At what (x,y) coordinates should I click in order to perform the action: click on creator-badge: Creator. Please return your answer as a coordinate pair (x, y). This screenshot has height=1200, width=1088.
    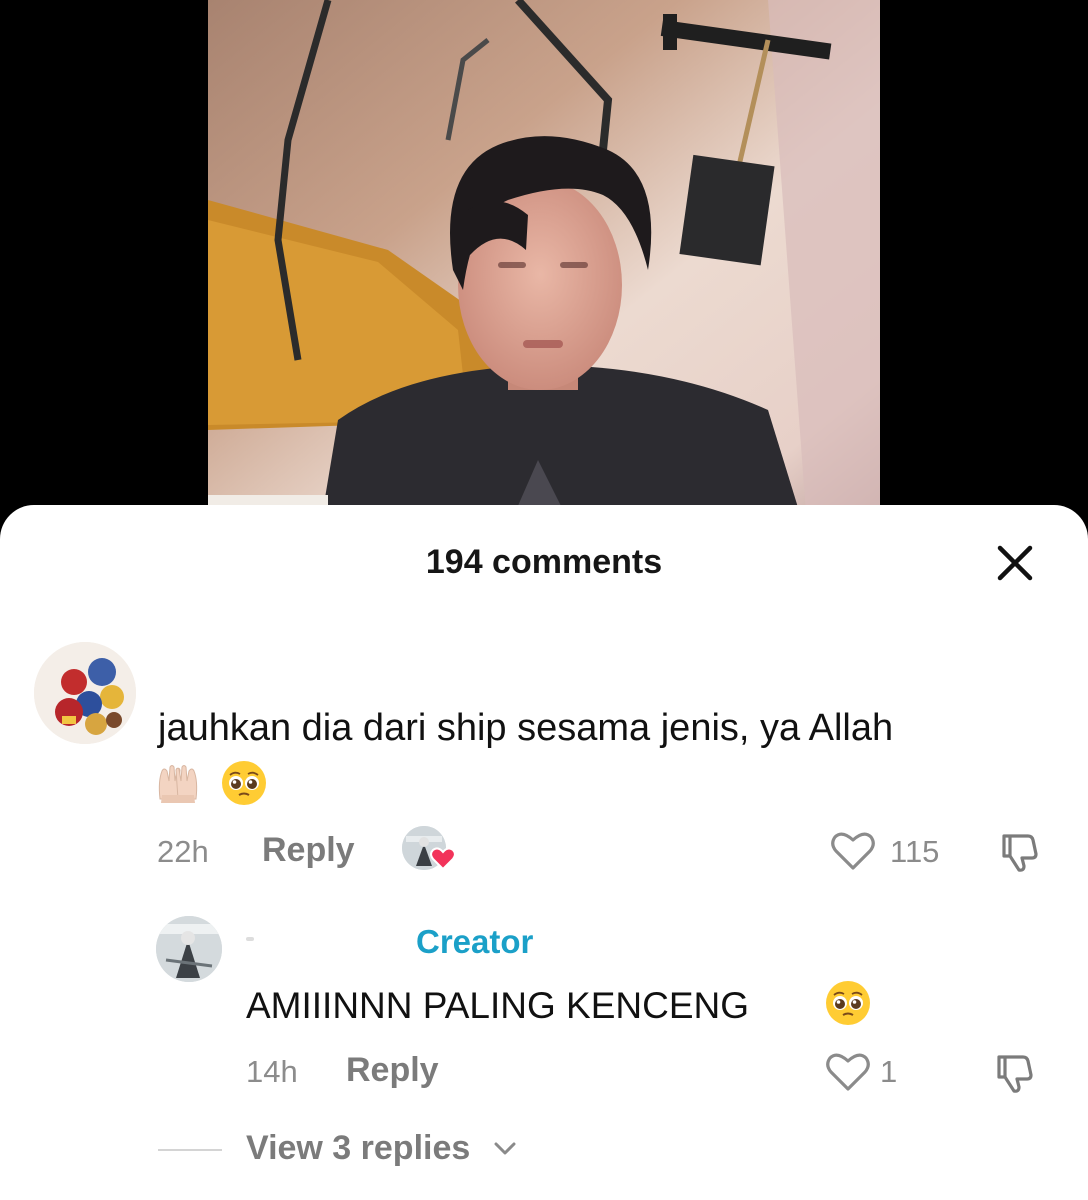
    Looking at the image, I should click on (475, 941).